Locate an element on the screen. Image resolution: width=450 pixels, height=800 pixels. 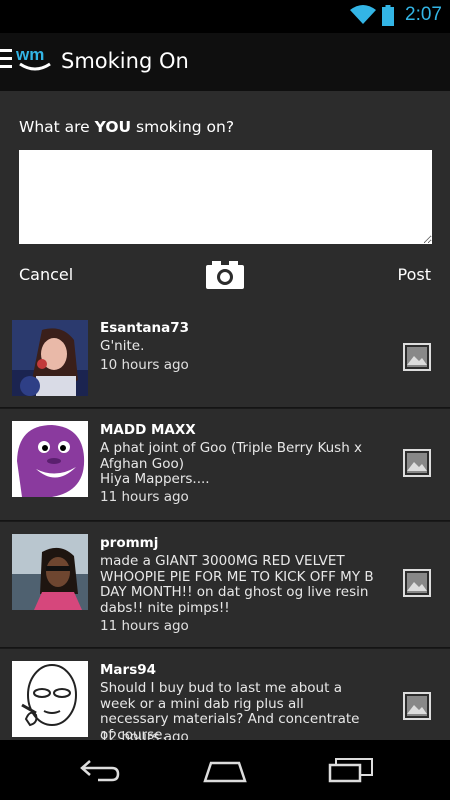
post-time: 10 hours ago is located at coordinates (144, 365).